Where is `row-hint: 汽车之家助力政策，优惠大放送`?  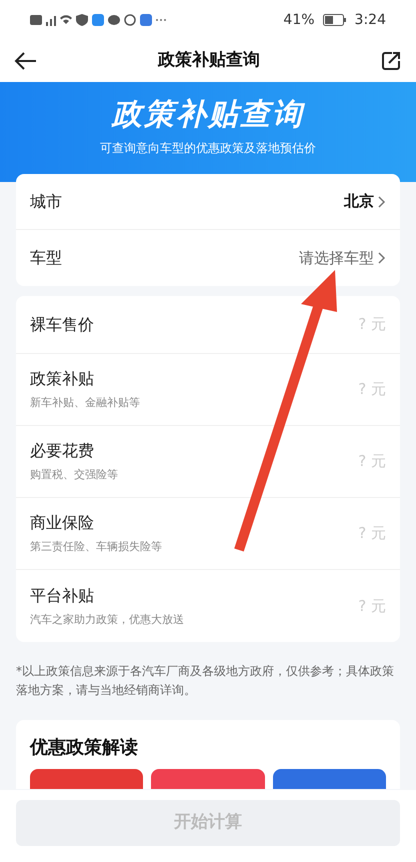 row-hint: 汽车之家助力政策，优惠大放送 is located at coordinates (107, 620).